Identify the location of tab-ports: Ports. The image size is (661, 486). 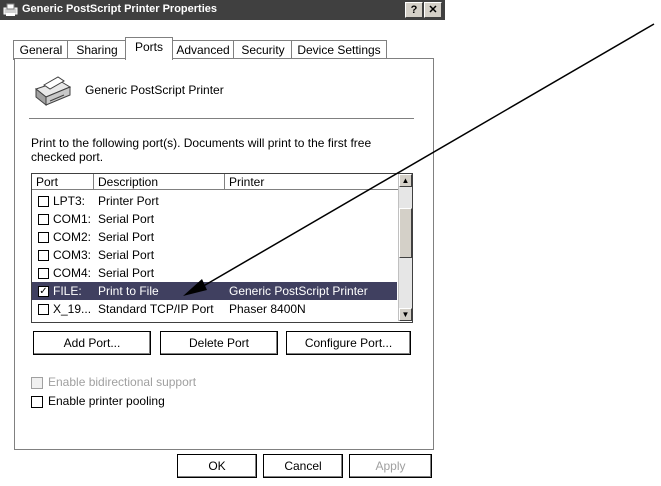
(149, 48).